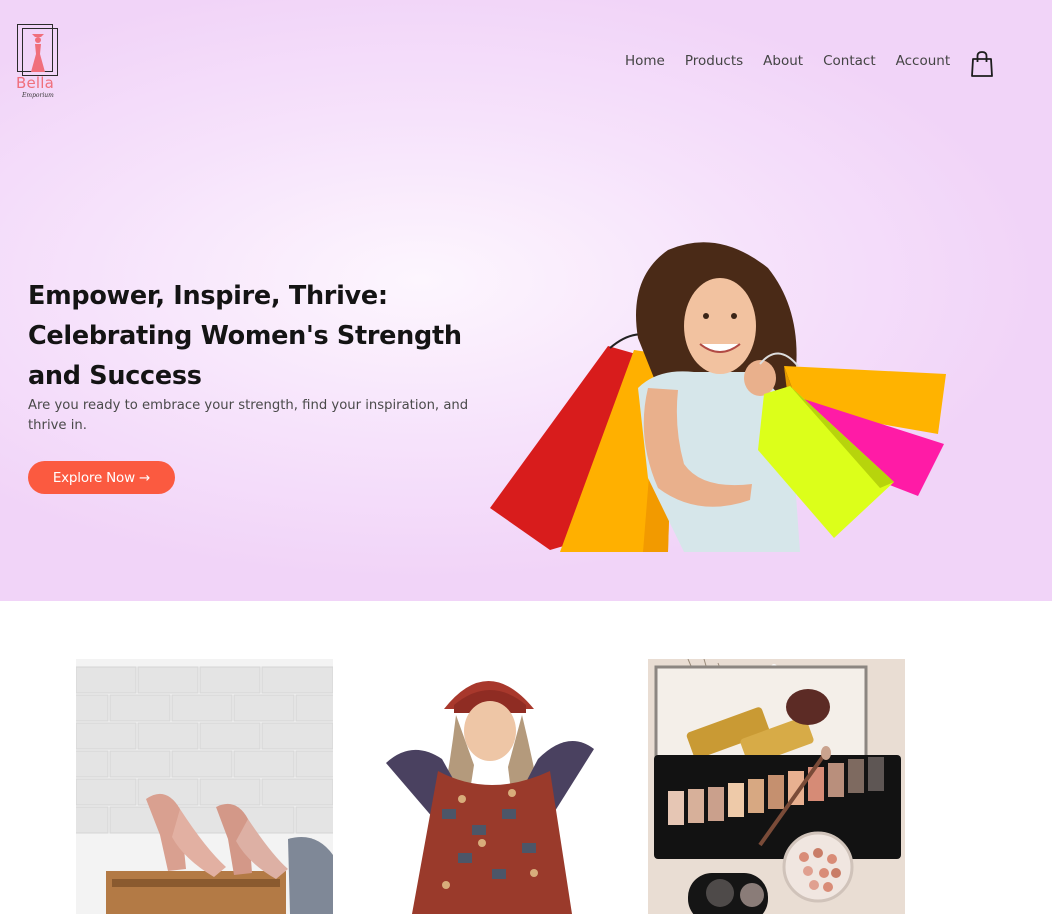 The width and height of the screenshot is (1052, 914). What do you see at coordinates (208, 296) in the screenshot?
I see `hero-headline-line1: Empower, Inspire, Thrive:` at bounding box center [208, 296].